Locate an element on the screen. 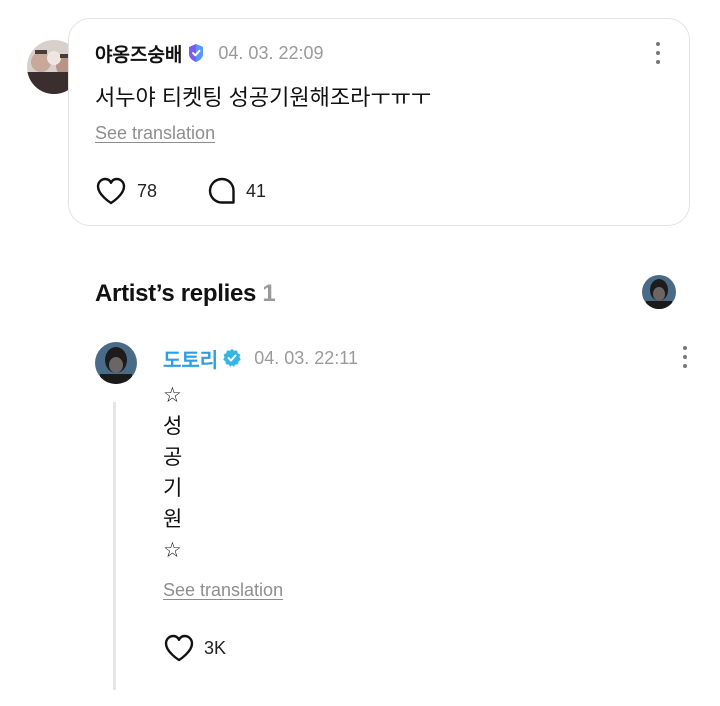 This screenshot has width=720, height=706. reply-text-line: 공 is located at coordinates (173, 457).